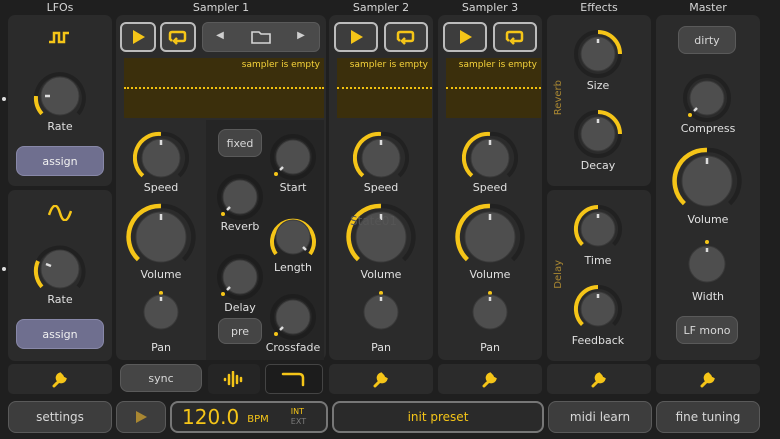 This screenshot has width=780, height=439. What do you see at coordinates (249, 417) in the screenshot?
I see `bpm-display: 120.0 BPM INT EXT` at bounding box center [249, 417].